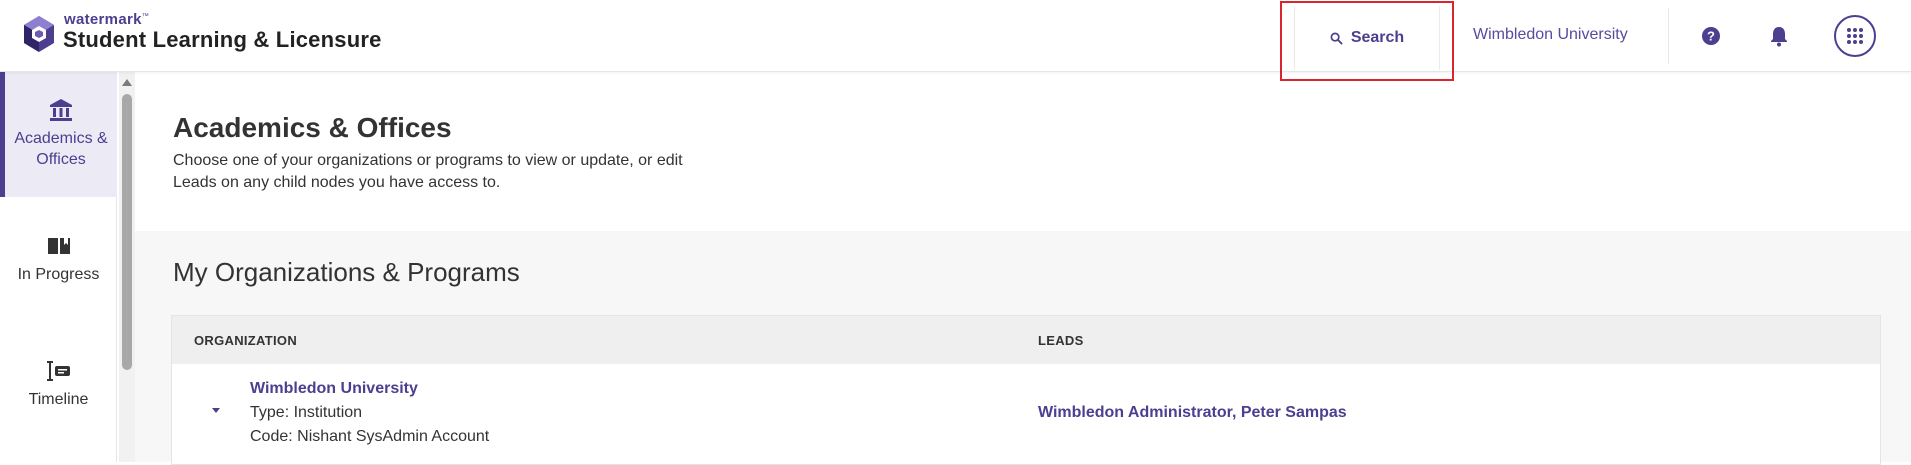  I want to click on timeline-icon, so click(58, 371).